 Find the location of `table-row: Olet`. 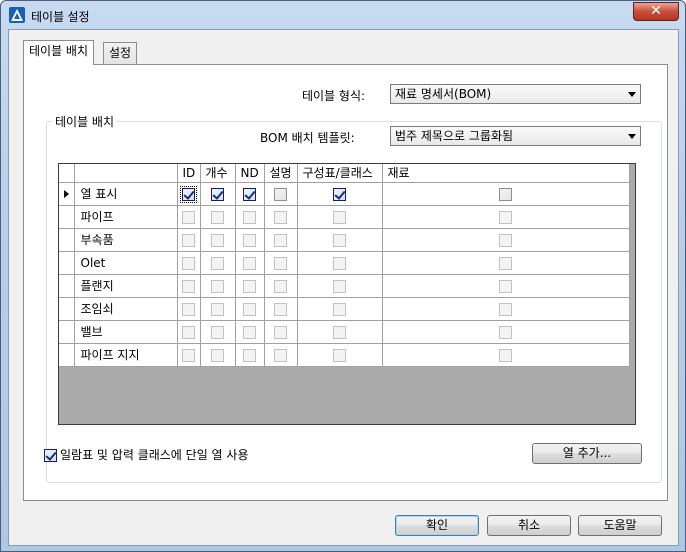

table-row: Olet is located at coordinates (344, 263).